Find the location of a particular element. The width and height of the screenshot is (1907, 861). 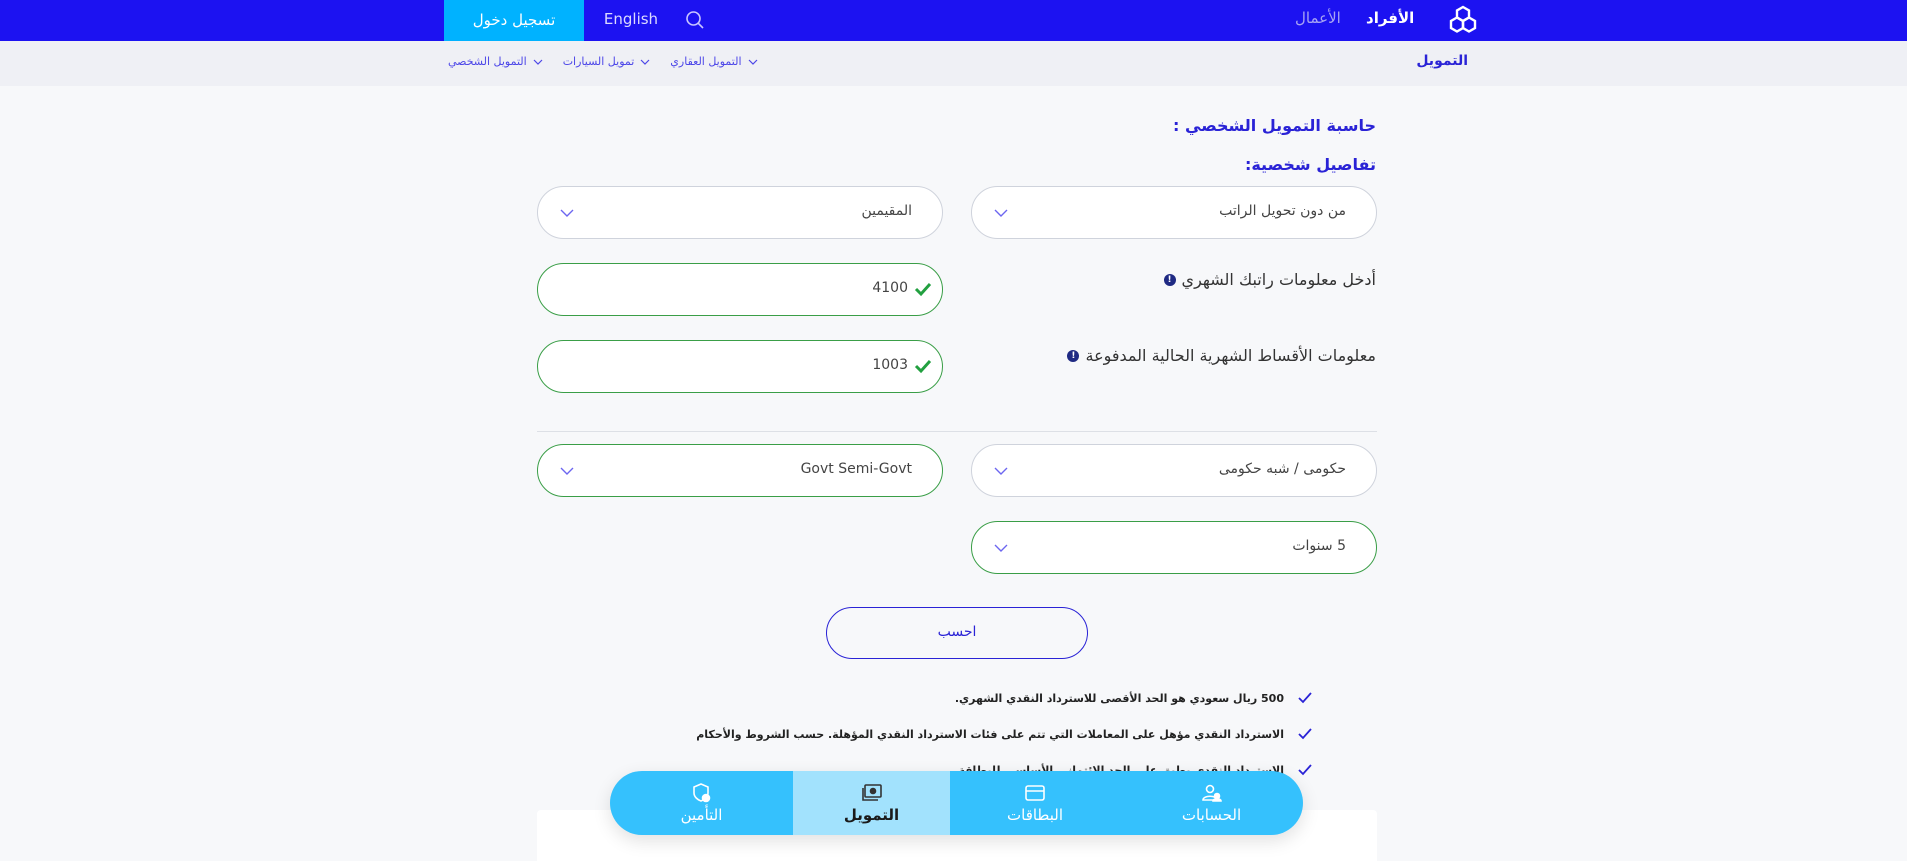

cards-icon is located at coordinates (1035, 792).